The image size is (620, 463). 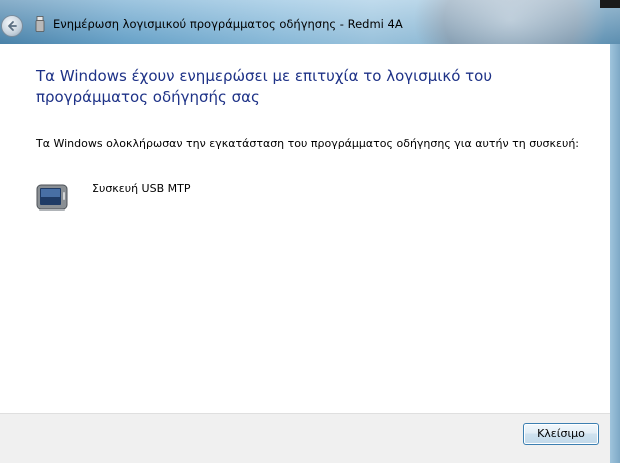 I want to click on device-name: Συσκευή USB MTP, so click(x=141, y=188).